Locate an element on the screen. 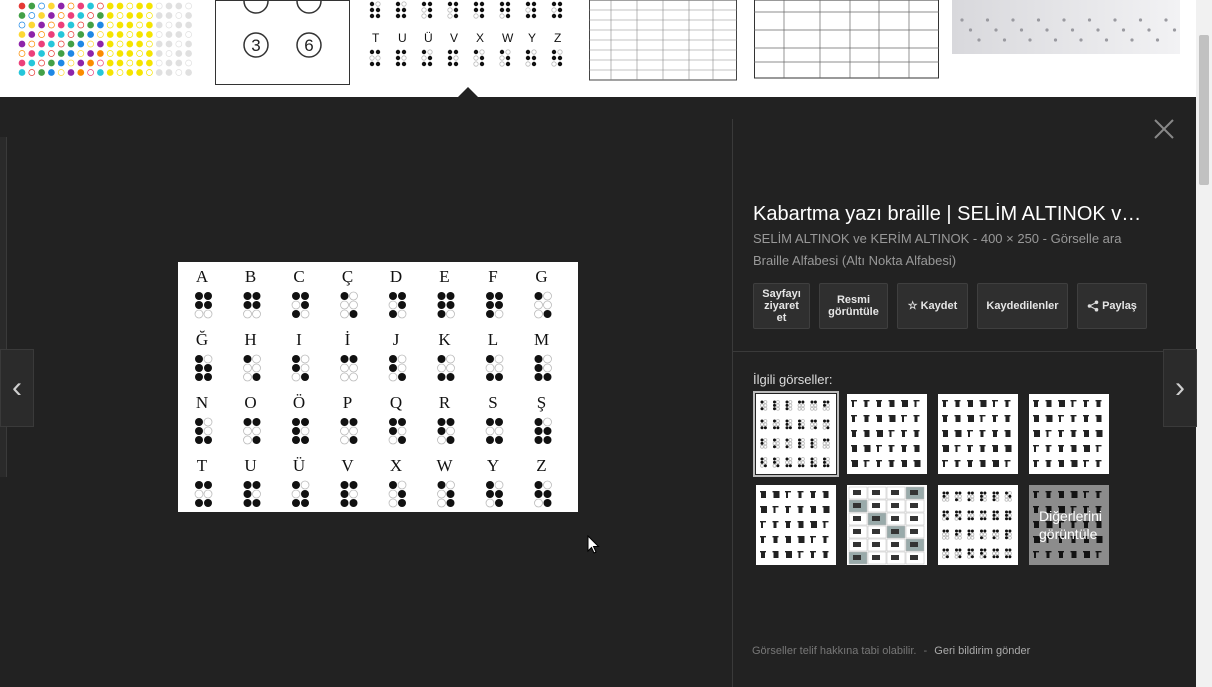 The width and height of the screenshot is (1212, 687). close-icon is located at coordinates (1164, 129).